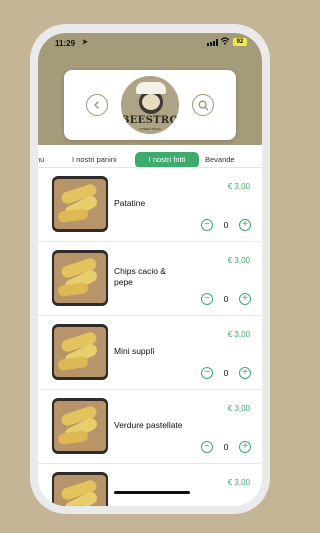 Image resolution: width=320 pixels, height=533 pixels. What do you see at coordinates (150, 44) in the screenshot?
I see `status-bar: 11:29 ➤ 92` at bounding box center [150, 44].